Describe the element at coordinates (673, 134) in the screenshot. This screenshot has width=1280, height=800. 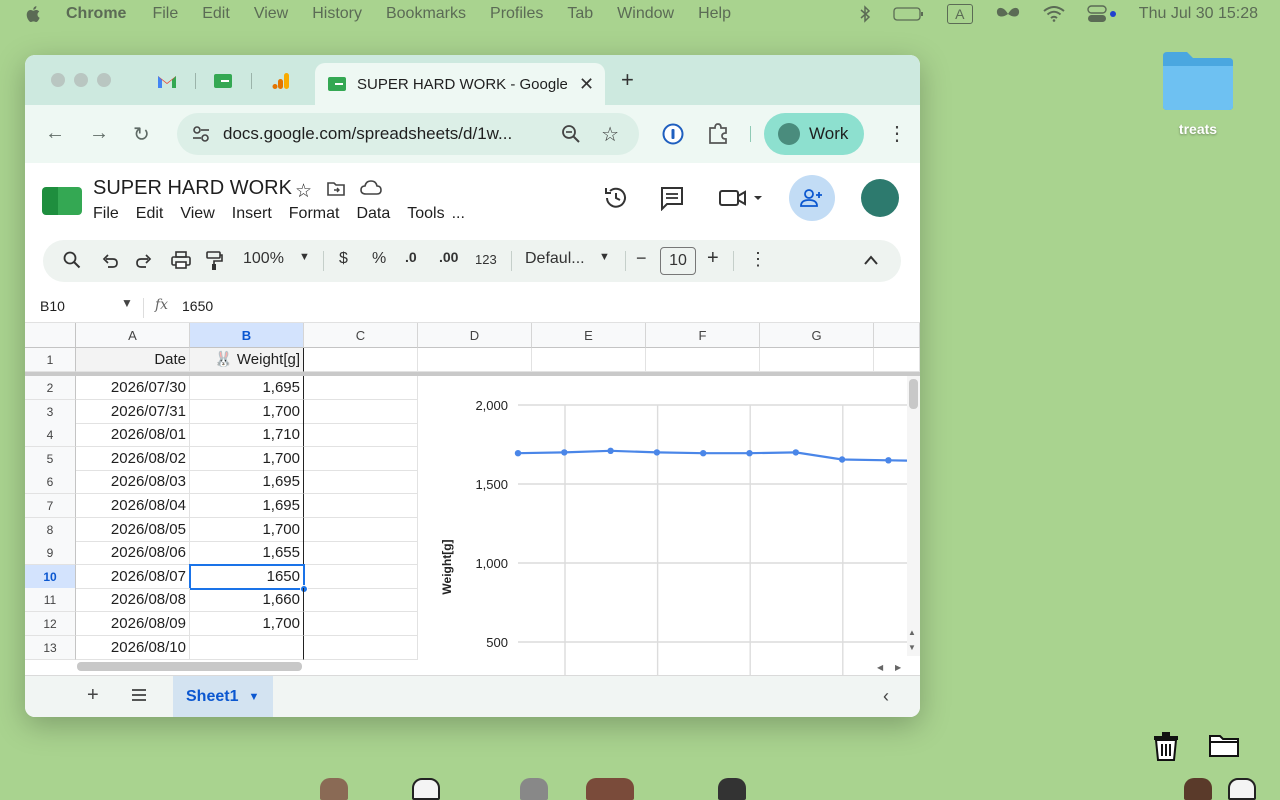
I see `password-manager-icon` at that location.